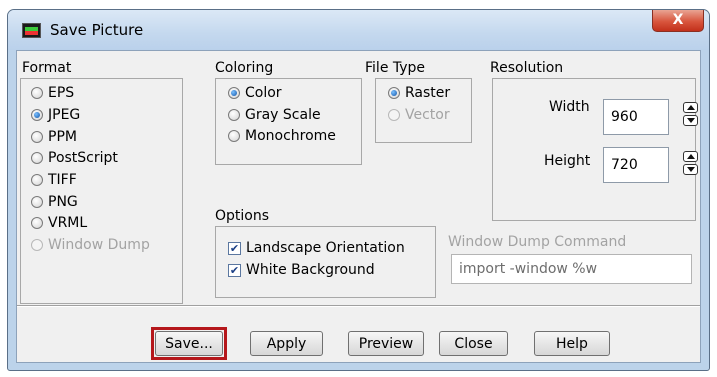 This screenshot has width=717, height=377. What do you see at coordinates (358, 30) in the screenshot?
I see `title-bar: Save Picture X` at bounding box center [358, 30].